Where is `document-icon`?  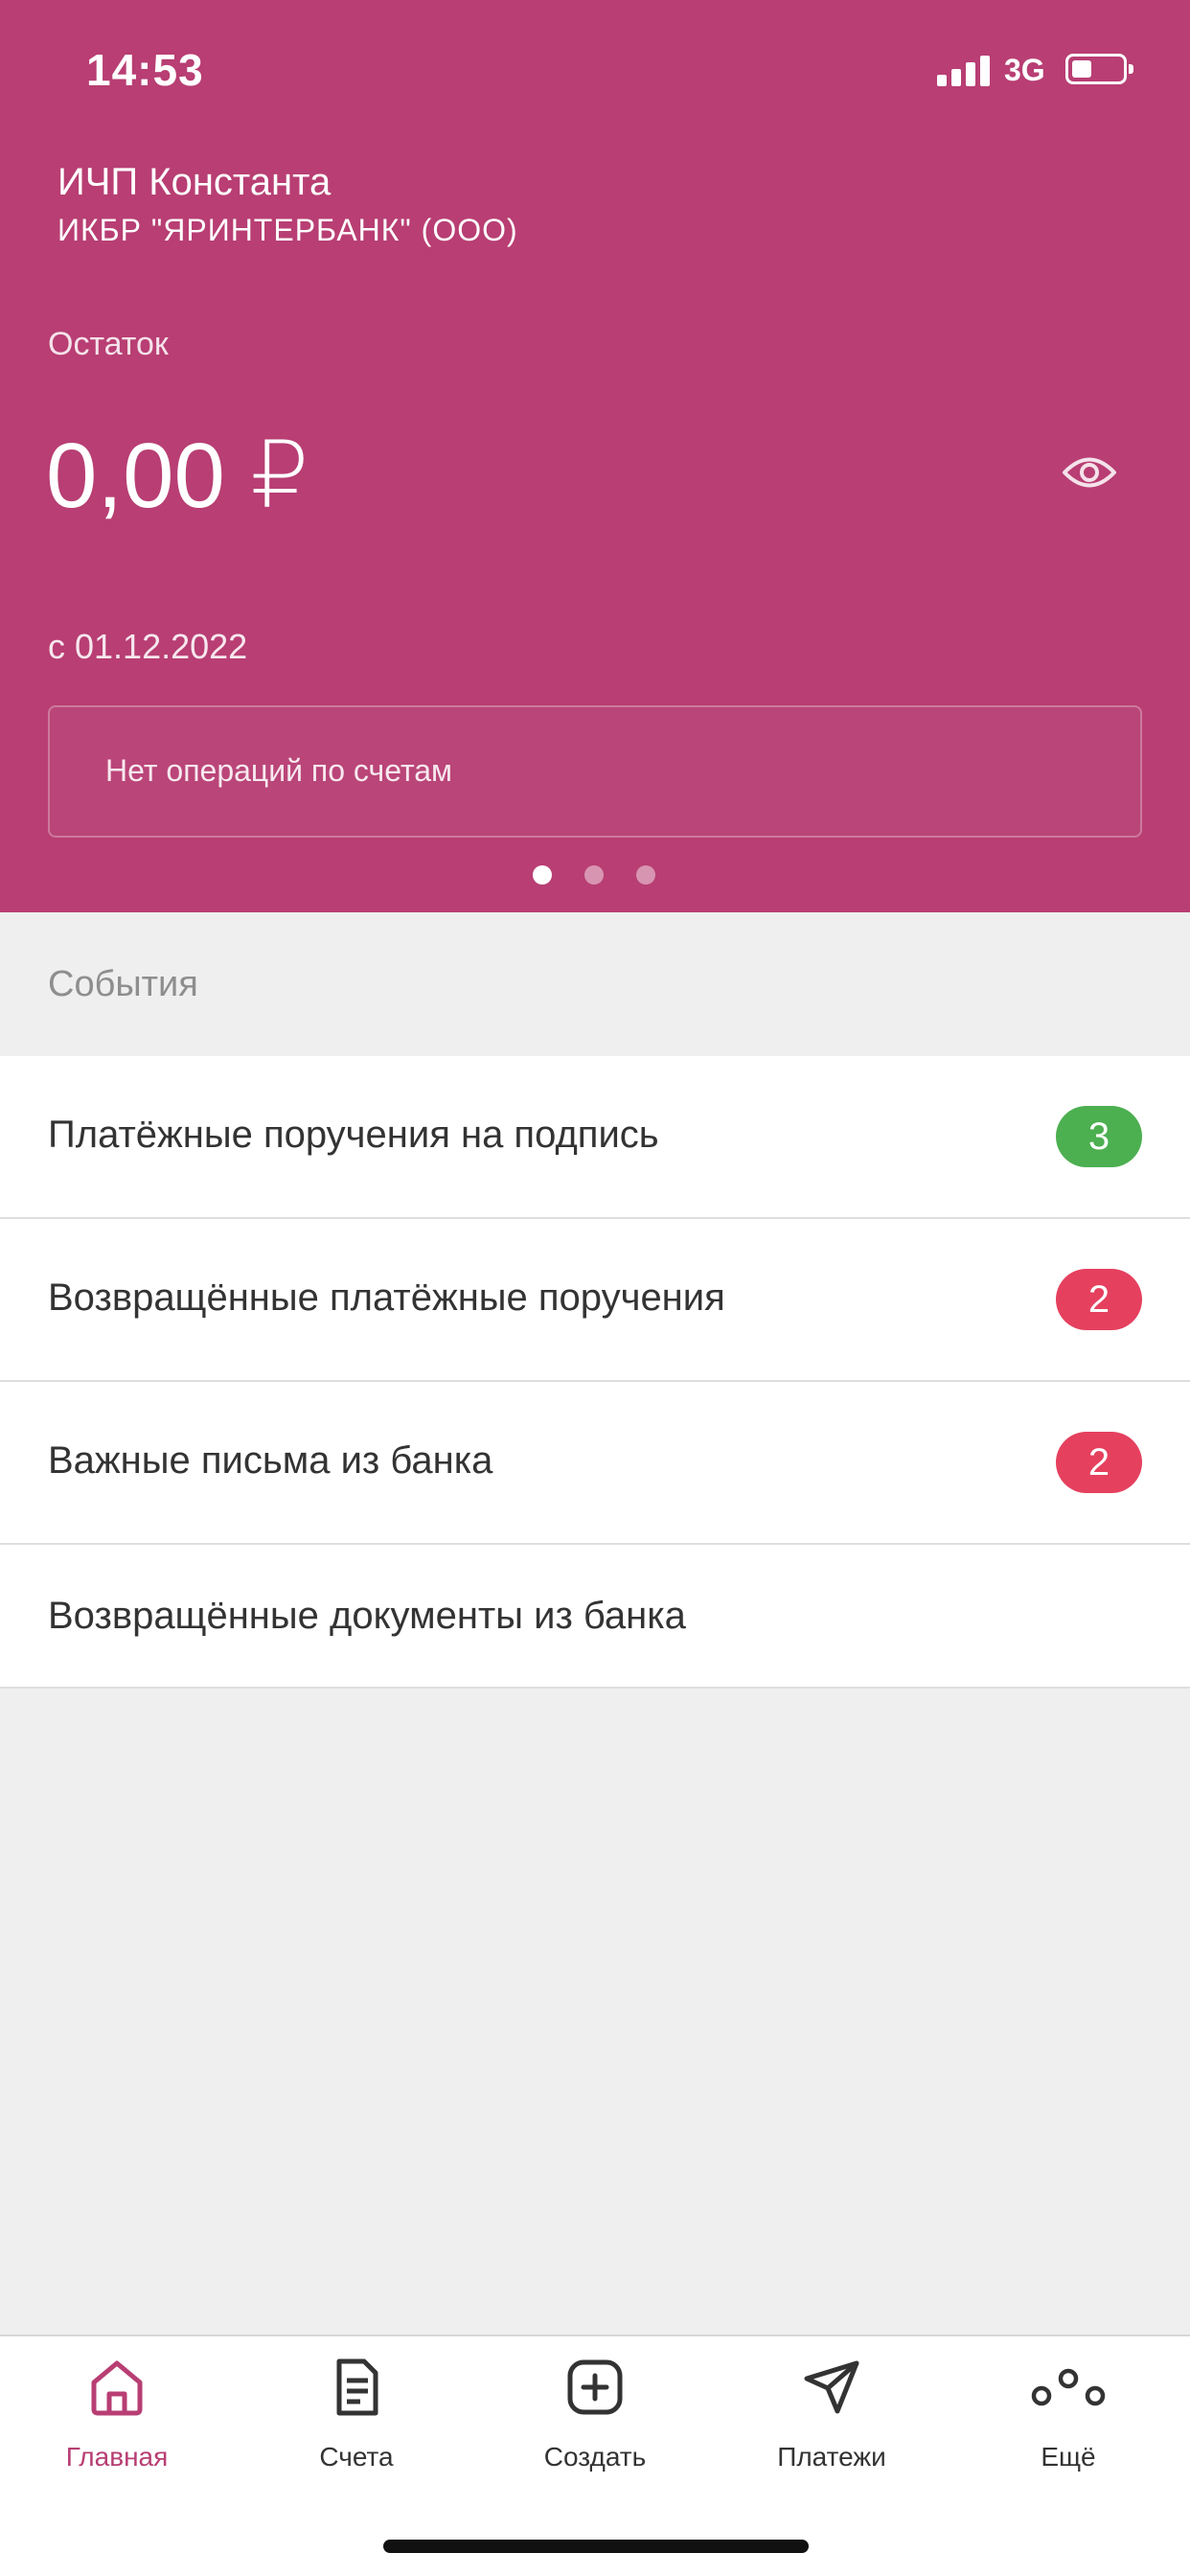 document-icon is located at coordinates (357, 2387).